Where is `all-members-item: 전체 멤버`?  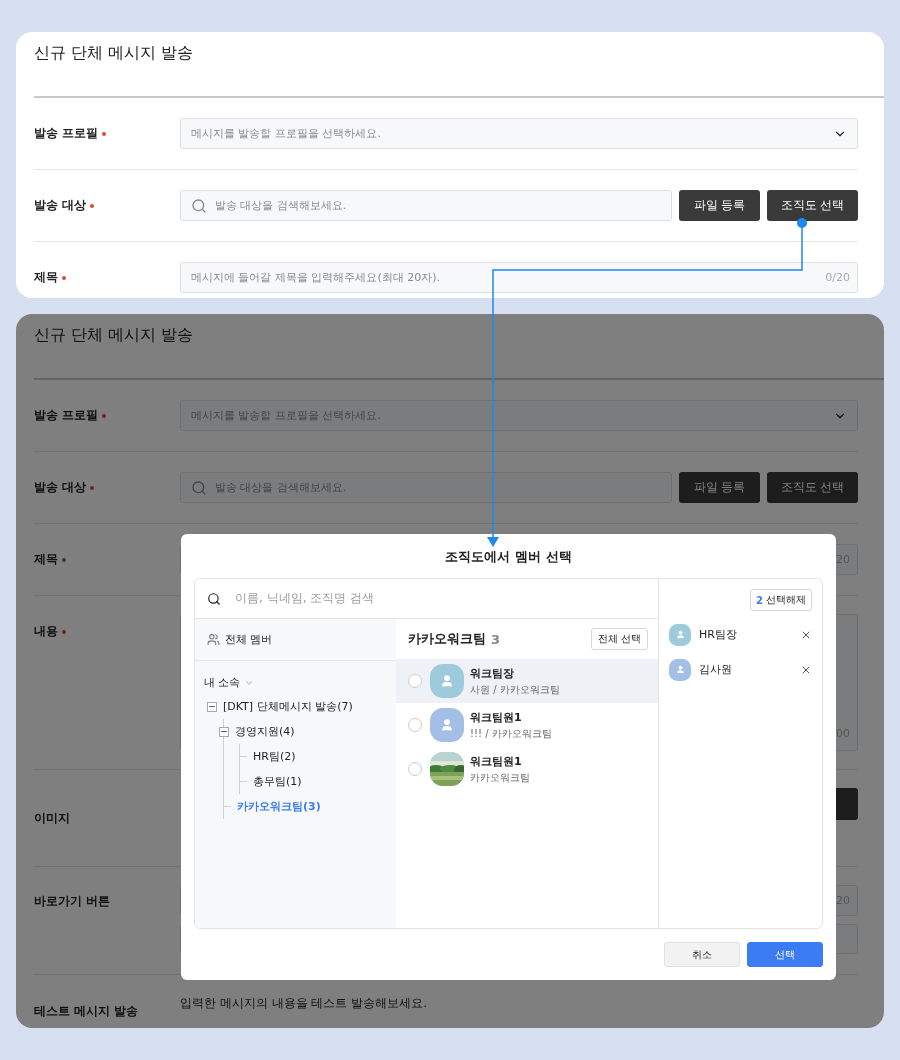
all-members-item: 전체 멤버 is located at coordinates (295, 640).